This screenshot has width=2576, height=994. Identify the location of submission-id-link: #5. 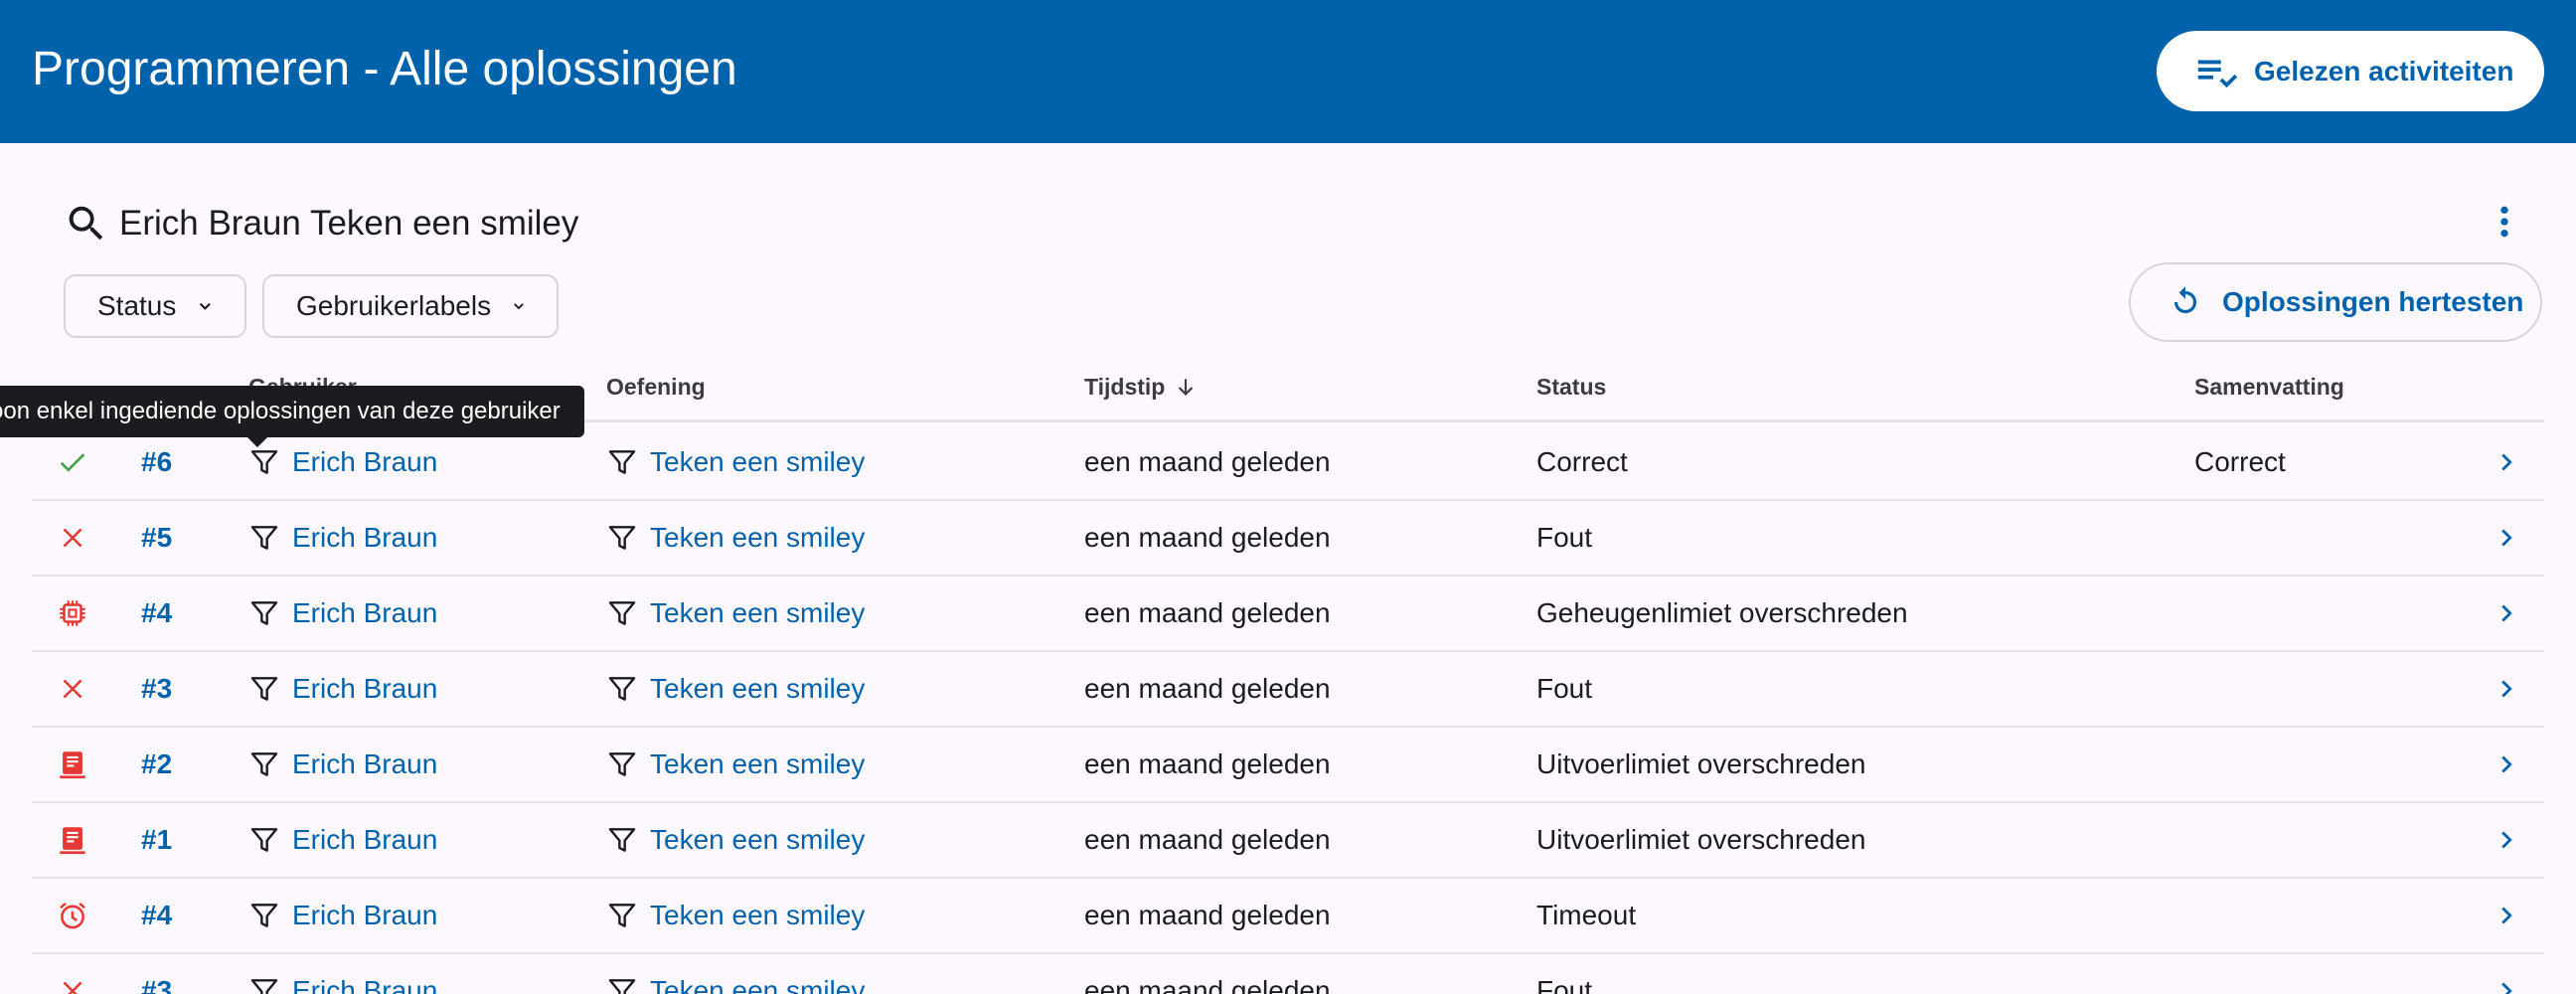
(156, 538).